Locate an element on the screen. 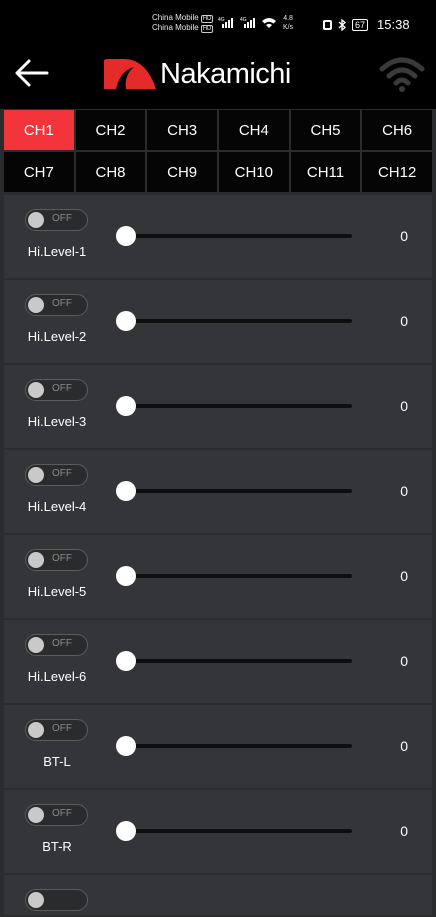 The height and width of the screenshot is (917, 436). tab-ch12: CH12 is located at coordinates (397, 172).